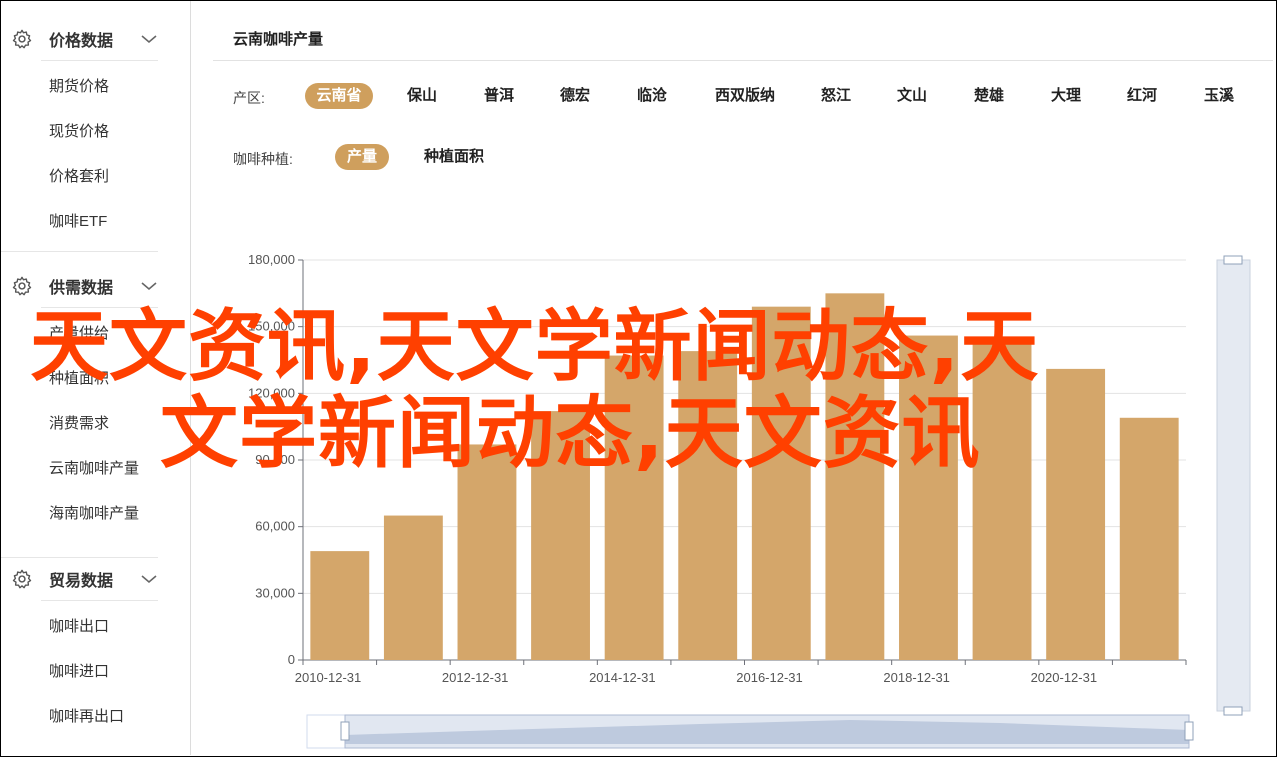  I want to click on x-tick-label: 2020-12-31, so click(1064, 677).